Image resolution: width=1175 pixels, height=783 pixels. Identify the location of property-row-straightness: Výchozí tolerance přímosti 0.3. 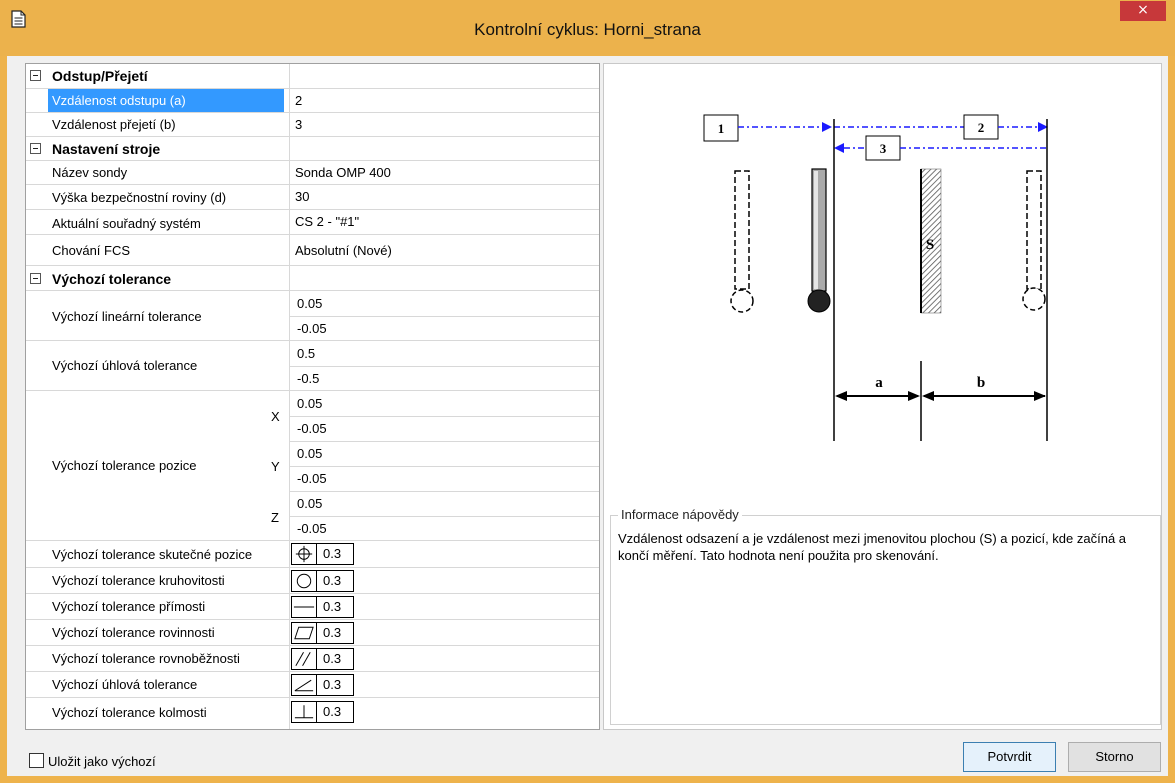
(312, 607).